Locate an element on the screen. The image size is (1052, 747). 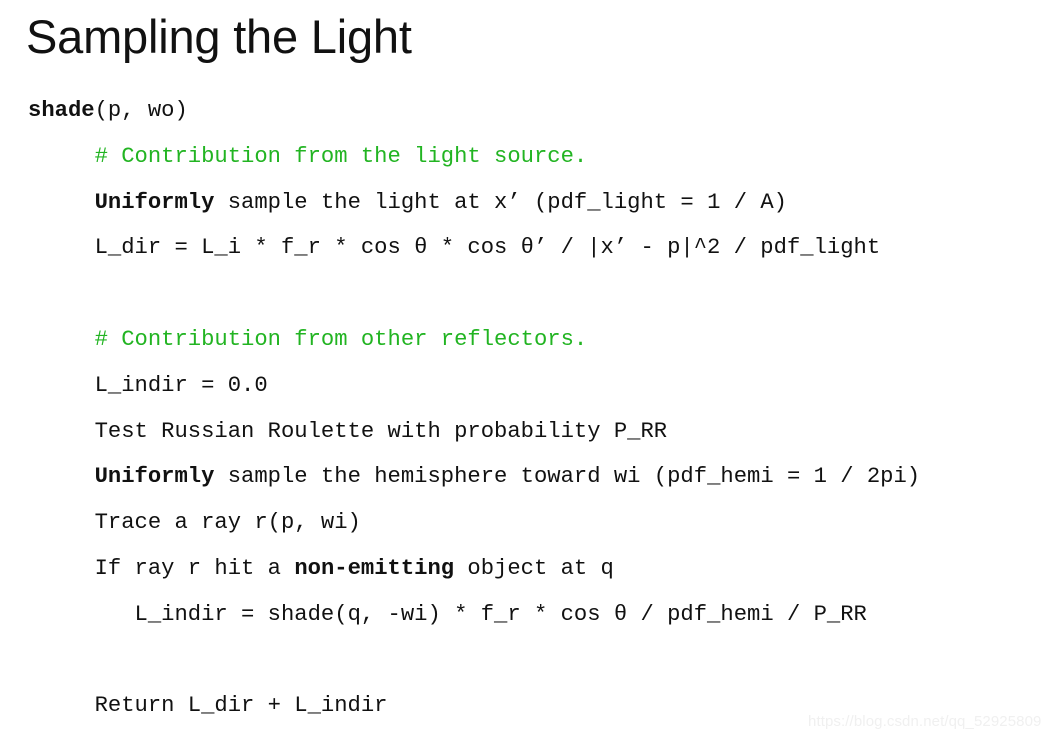
code-text: If ray r hit a is located at coordinates (194, 568).